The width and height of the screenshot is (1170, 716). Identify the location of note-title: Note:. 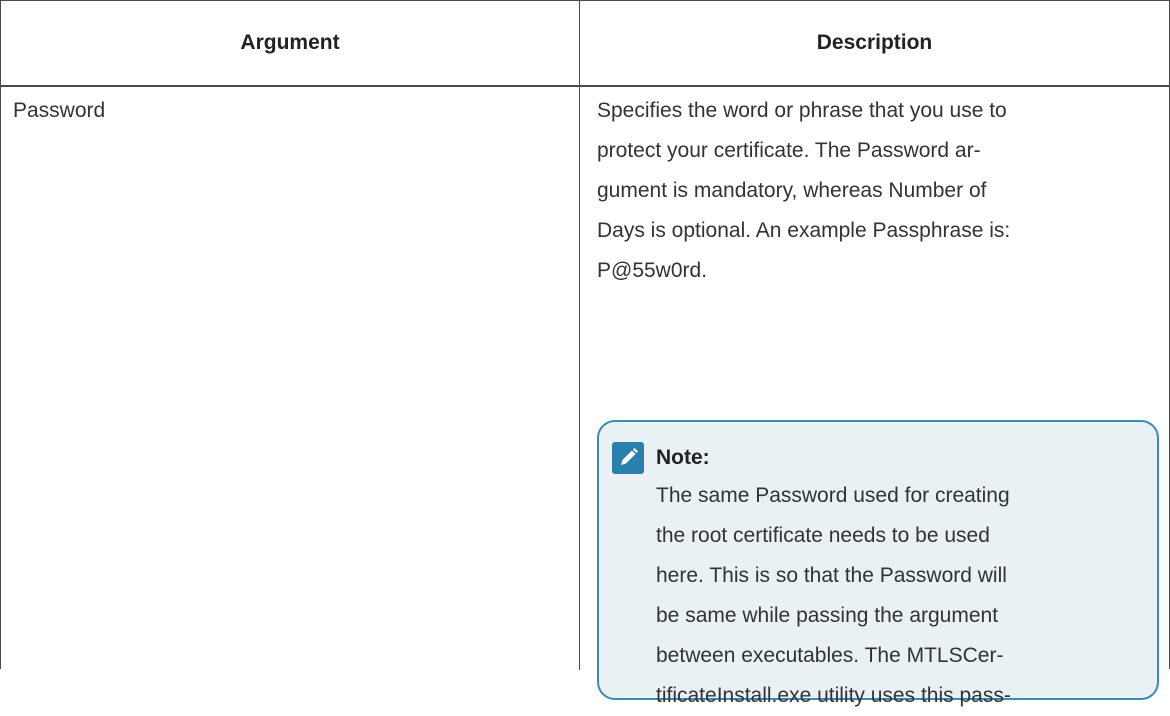
(683, 457).